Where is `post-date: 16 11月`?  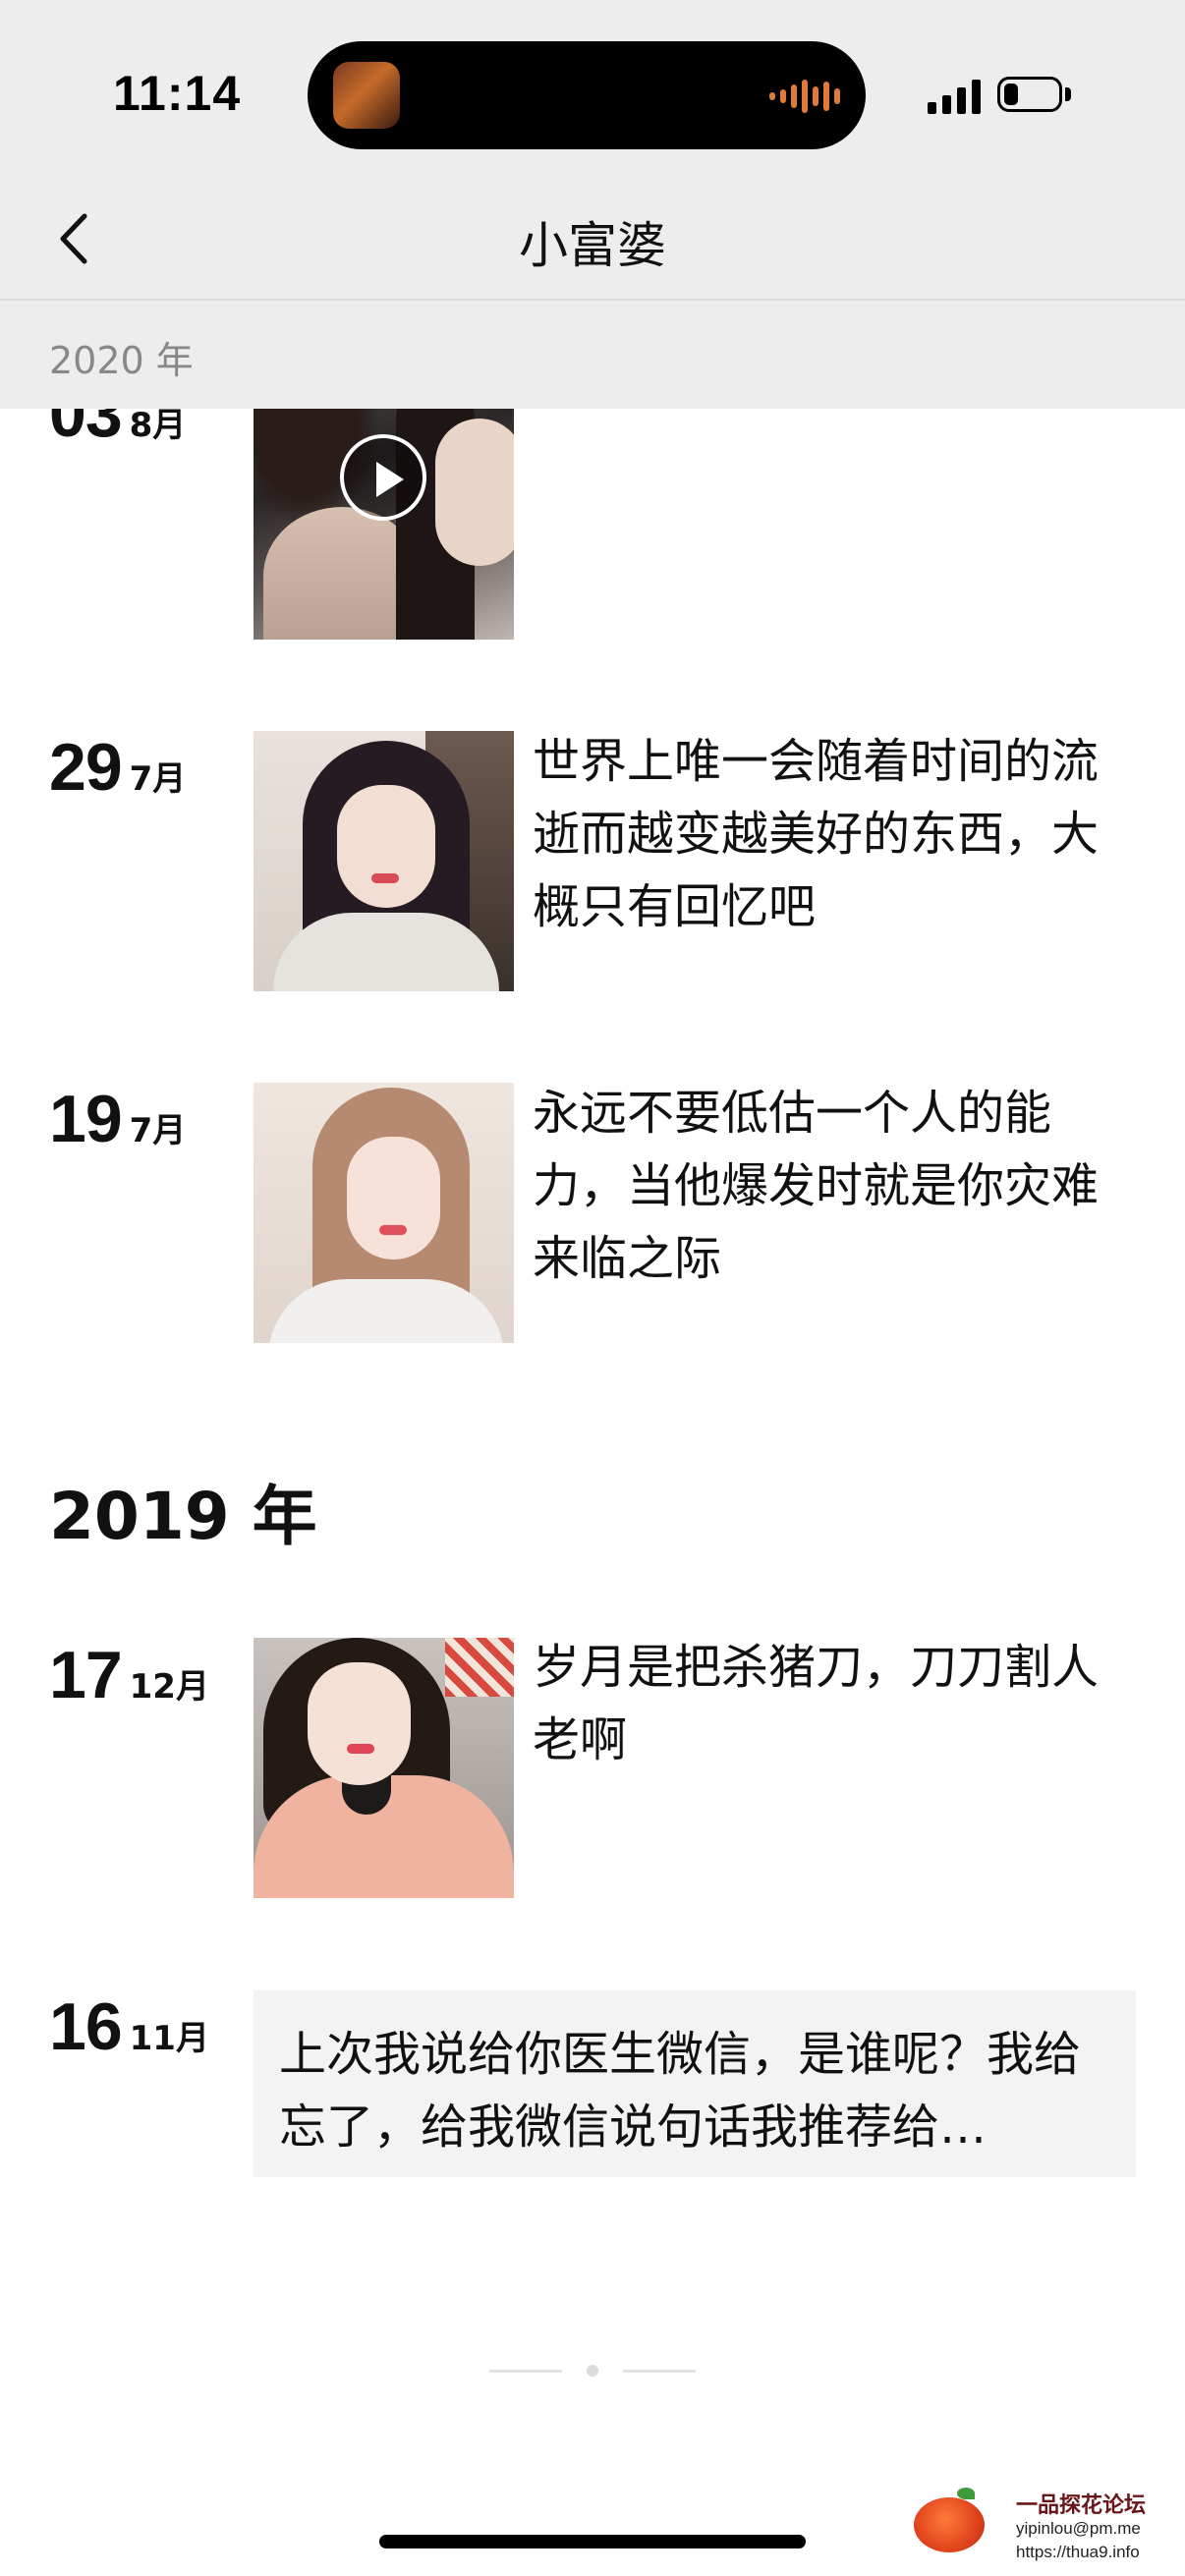 post-date: 16 11月 is located at coordinates (129, 2026).